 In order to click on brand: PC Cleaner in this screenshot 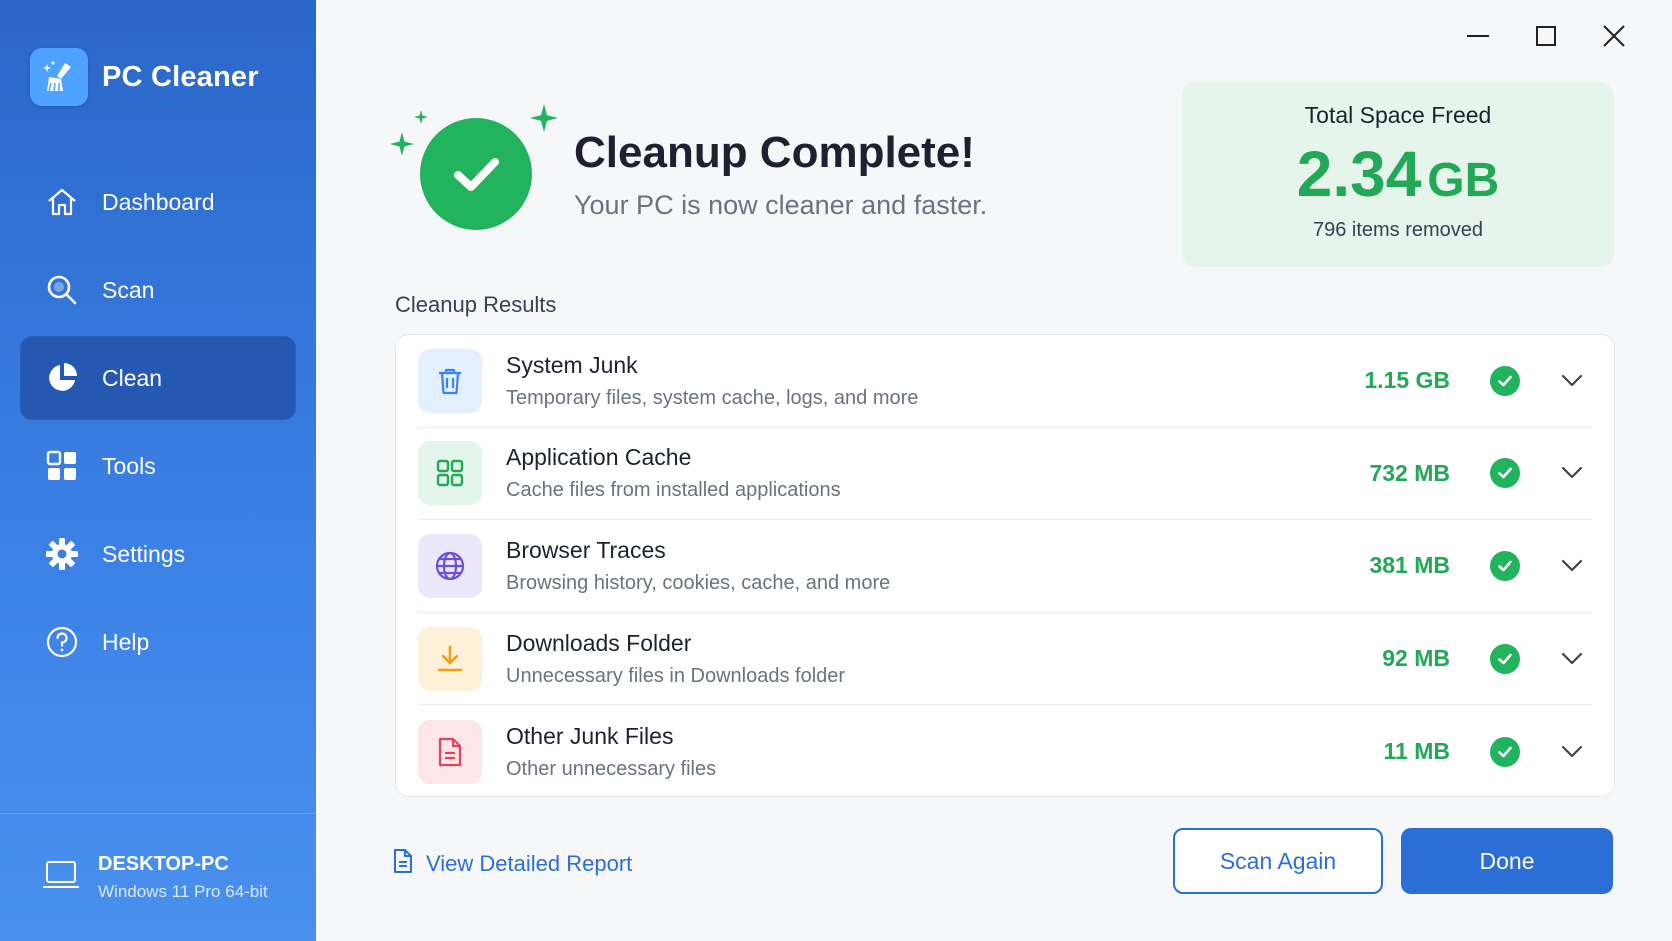, I will do `click(144, 77)`.